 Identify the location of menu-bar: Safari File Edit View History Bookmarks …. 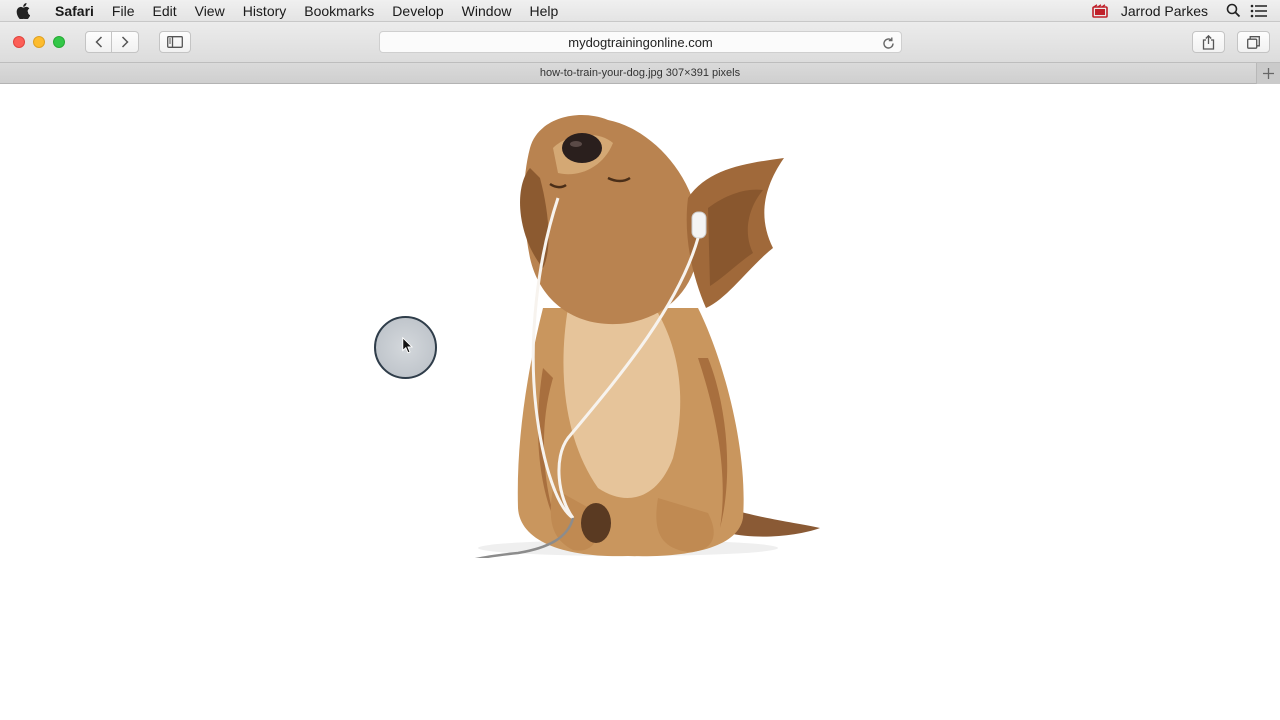
(640, 11).